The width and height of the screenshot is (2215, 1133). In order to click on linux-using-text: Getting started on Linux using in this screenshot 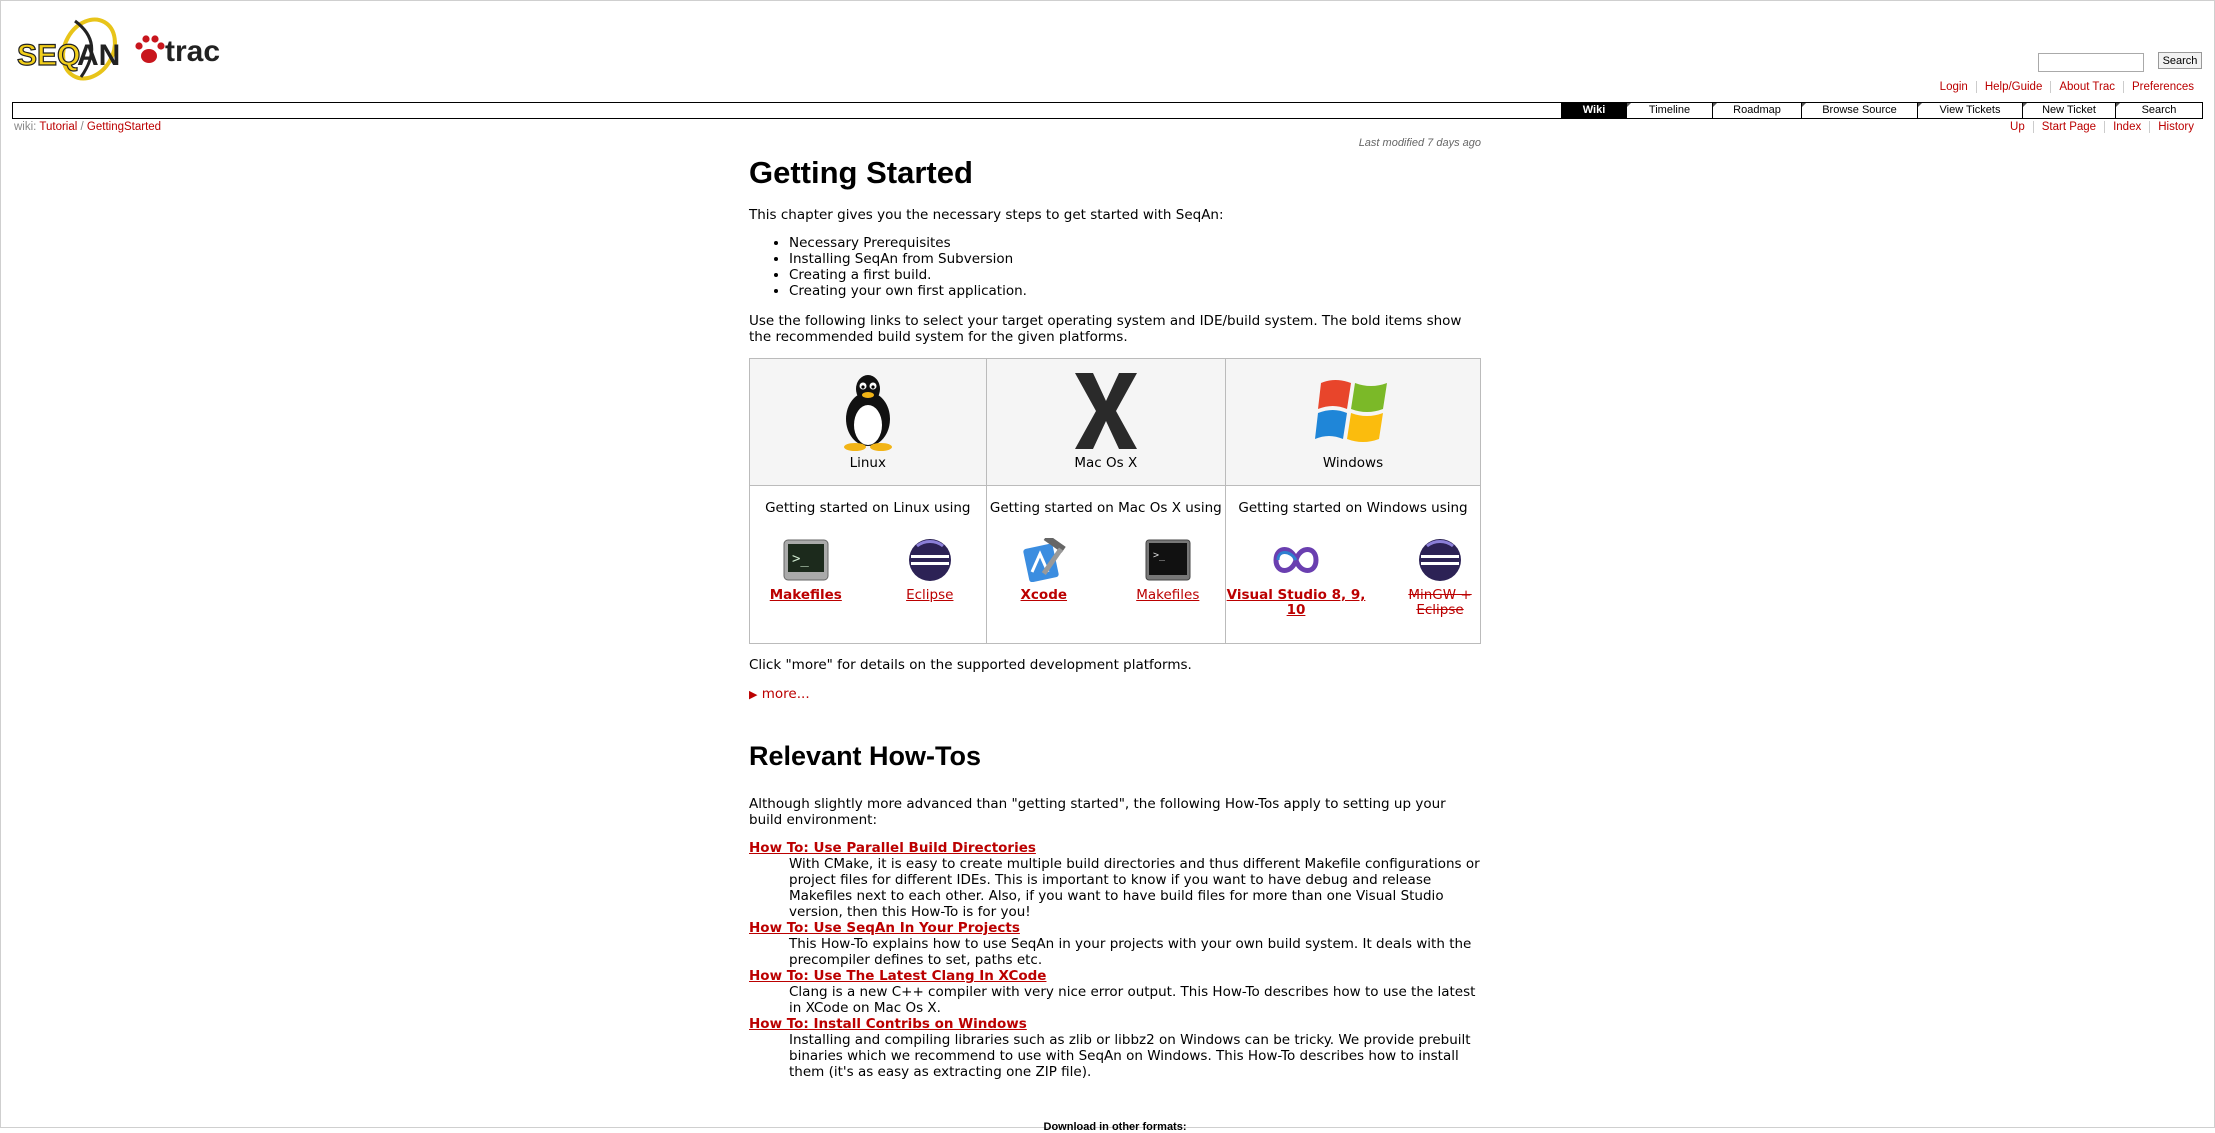, I will do `click(868, 508)`.